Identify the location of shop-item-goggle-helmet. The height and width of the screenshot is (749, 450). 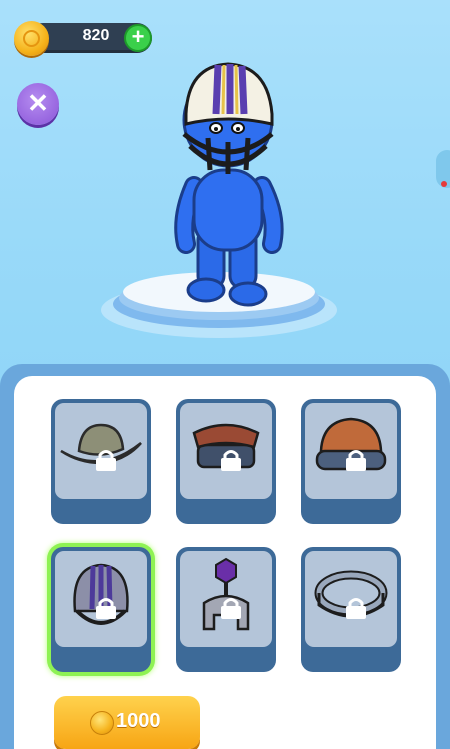
(351, 461).